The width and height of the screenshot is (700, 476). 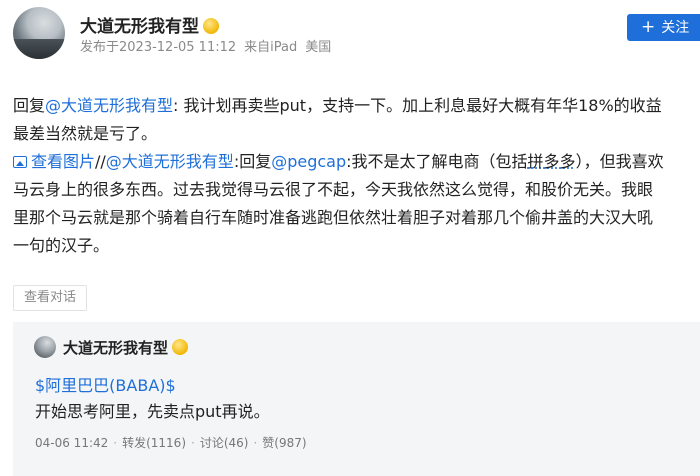 I want to click on reply-prefix: 回复, so click(x=29, y=105).